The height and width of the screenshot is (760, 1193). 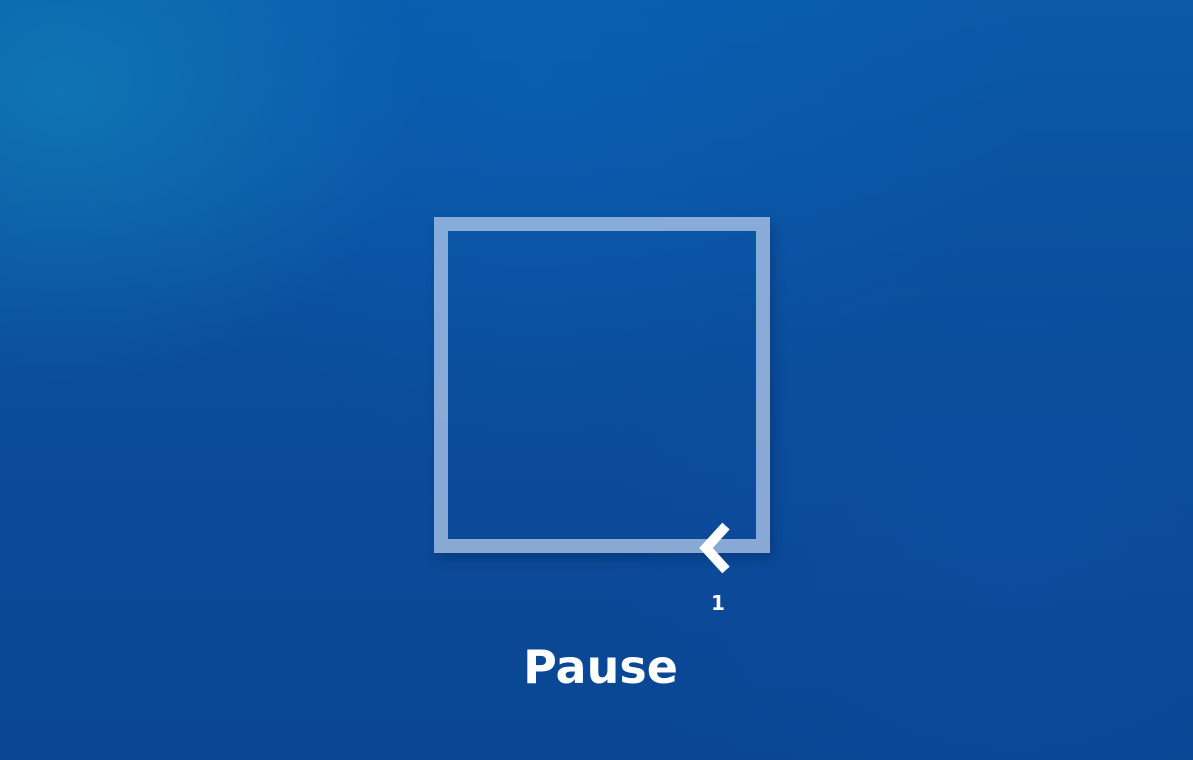 What do you see at coordinates (718, 603) in the screenshot?
I see `breath-counter: 1` at bounding box center [718, 603].